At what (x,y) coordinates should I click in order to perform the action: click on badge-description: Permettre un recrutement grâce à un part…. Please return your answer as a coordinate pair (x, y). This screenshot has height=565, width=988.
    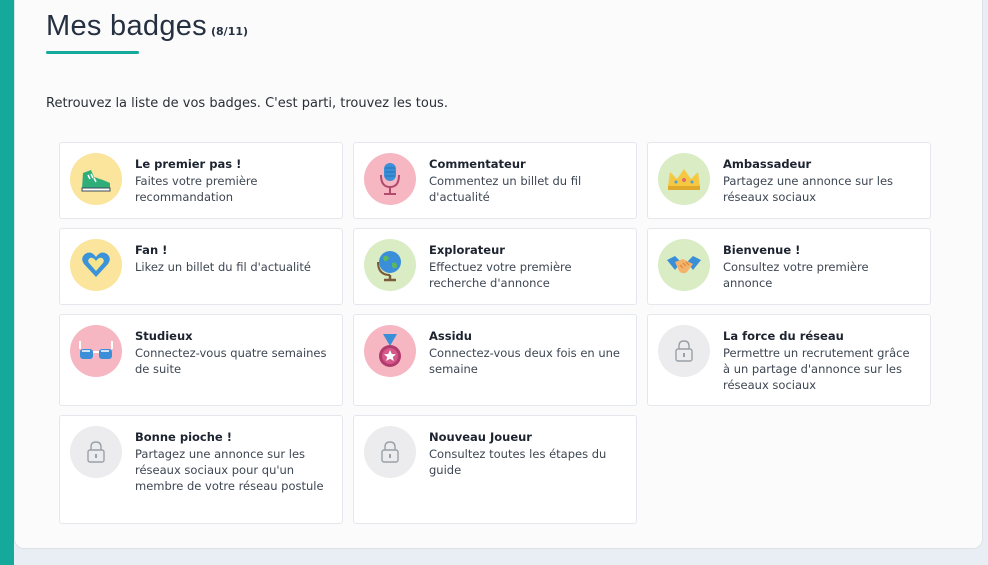
    Looking at the image, I should click on (816, 369).